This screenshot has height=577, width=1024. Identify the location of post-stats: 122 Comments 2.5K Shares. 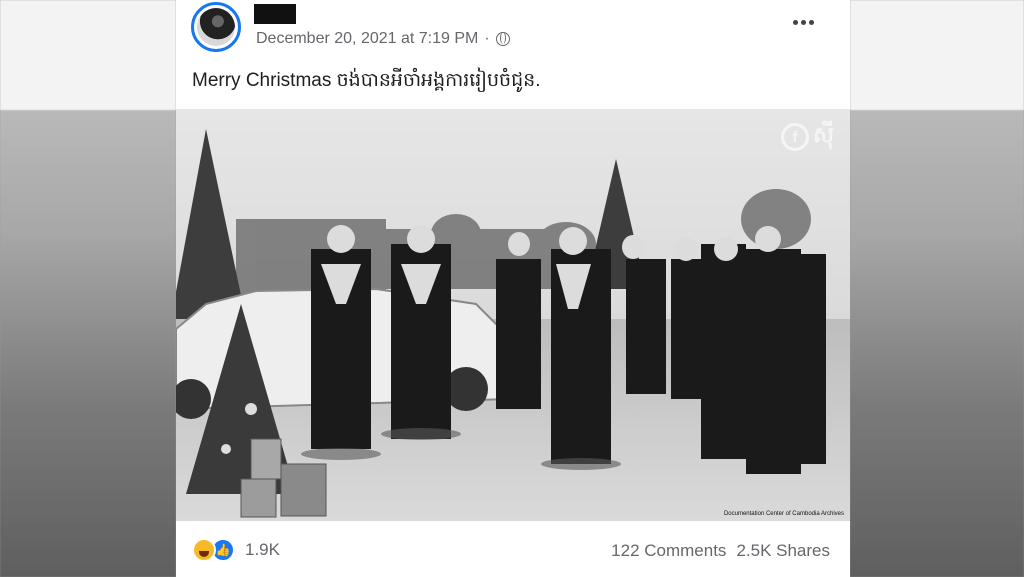
(720, 551).